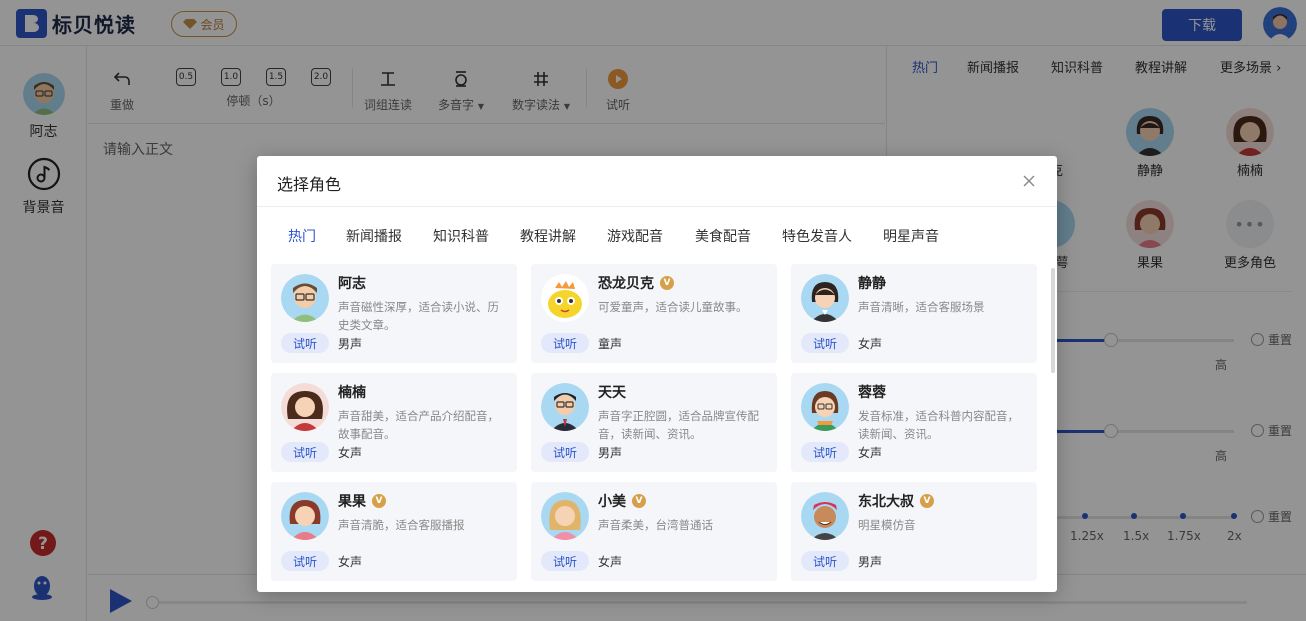 The image size is (1306, 621). What do you see at coordinates (723, 236) in the screenshot?
I see `tab-food: 美食配音` at bounding box center [723, 236].